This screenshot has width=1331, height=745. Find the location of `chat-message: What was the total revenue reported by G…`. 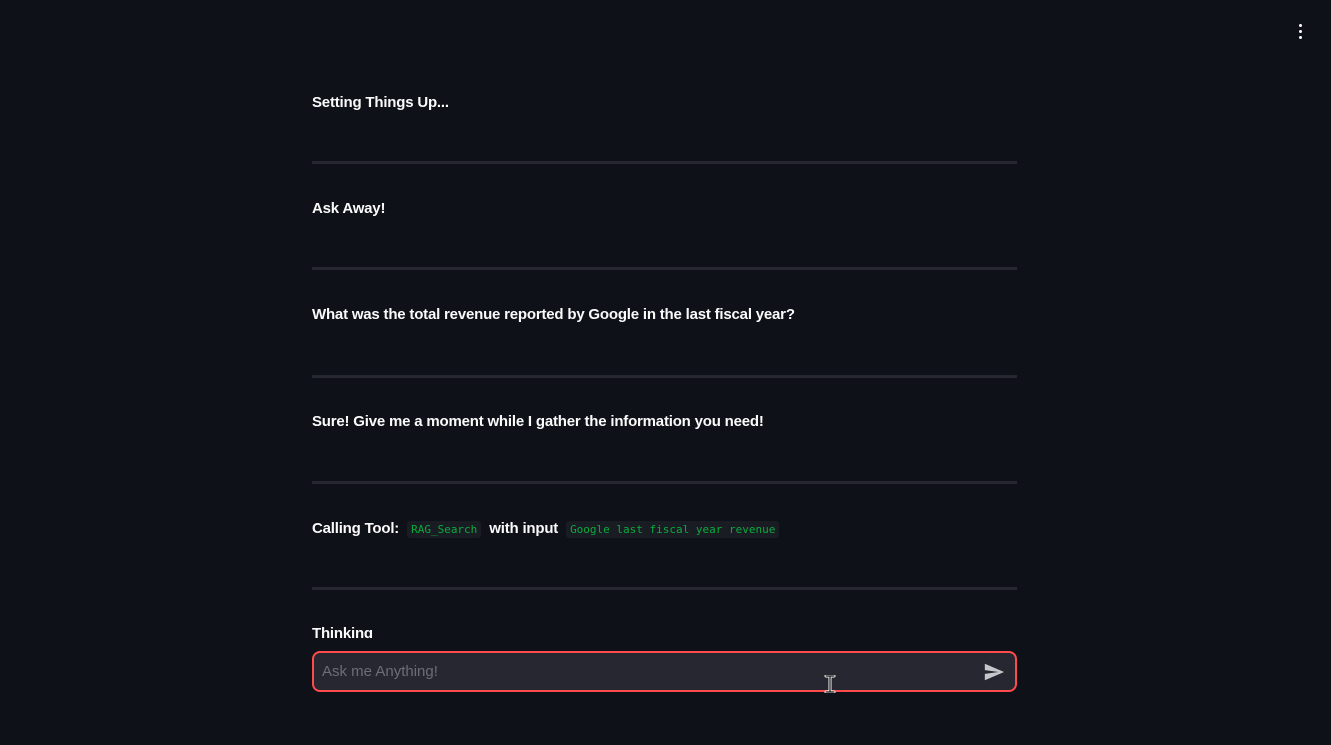

chat-message: What was the total revenue reported by G… is located at coordinates (664, 315).